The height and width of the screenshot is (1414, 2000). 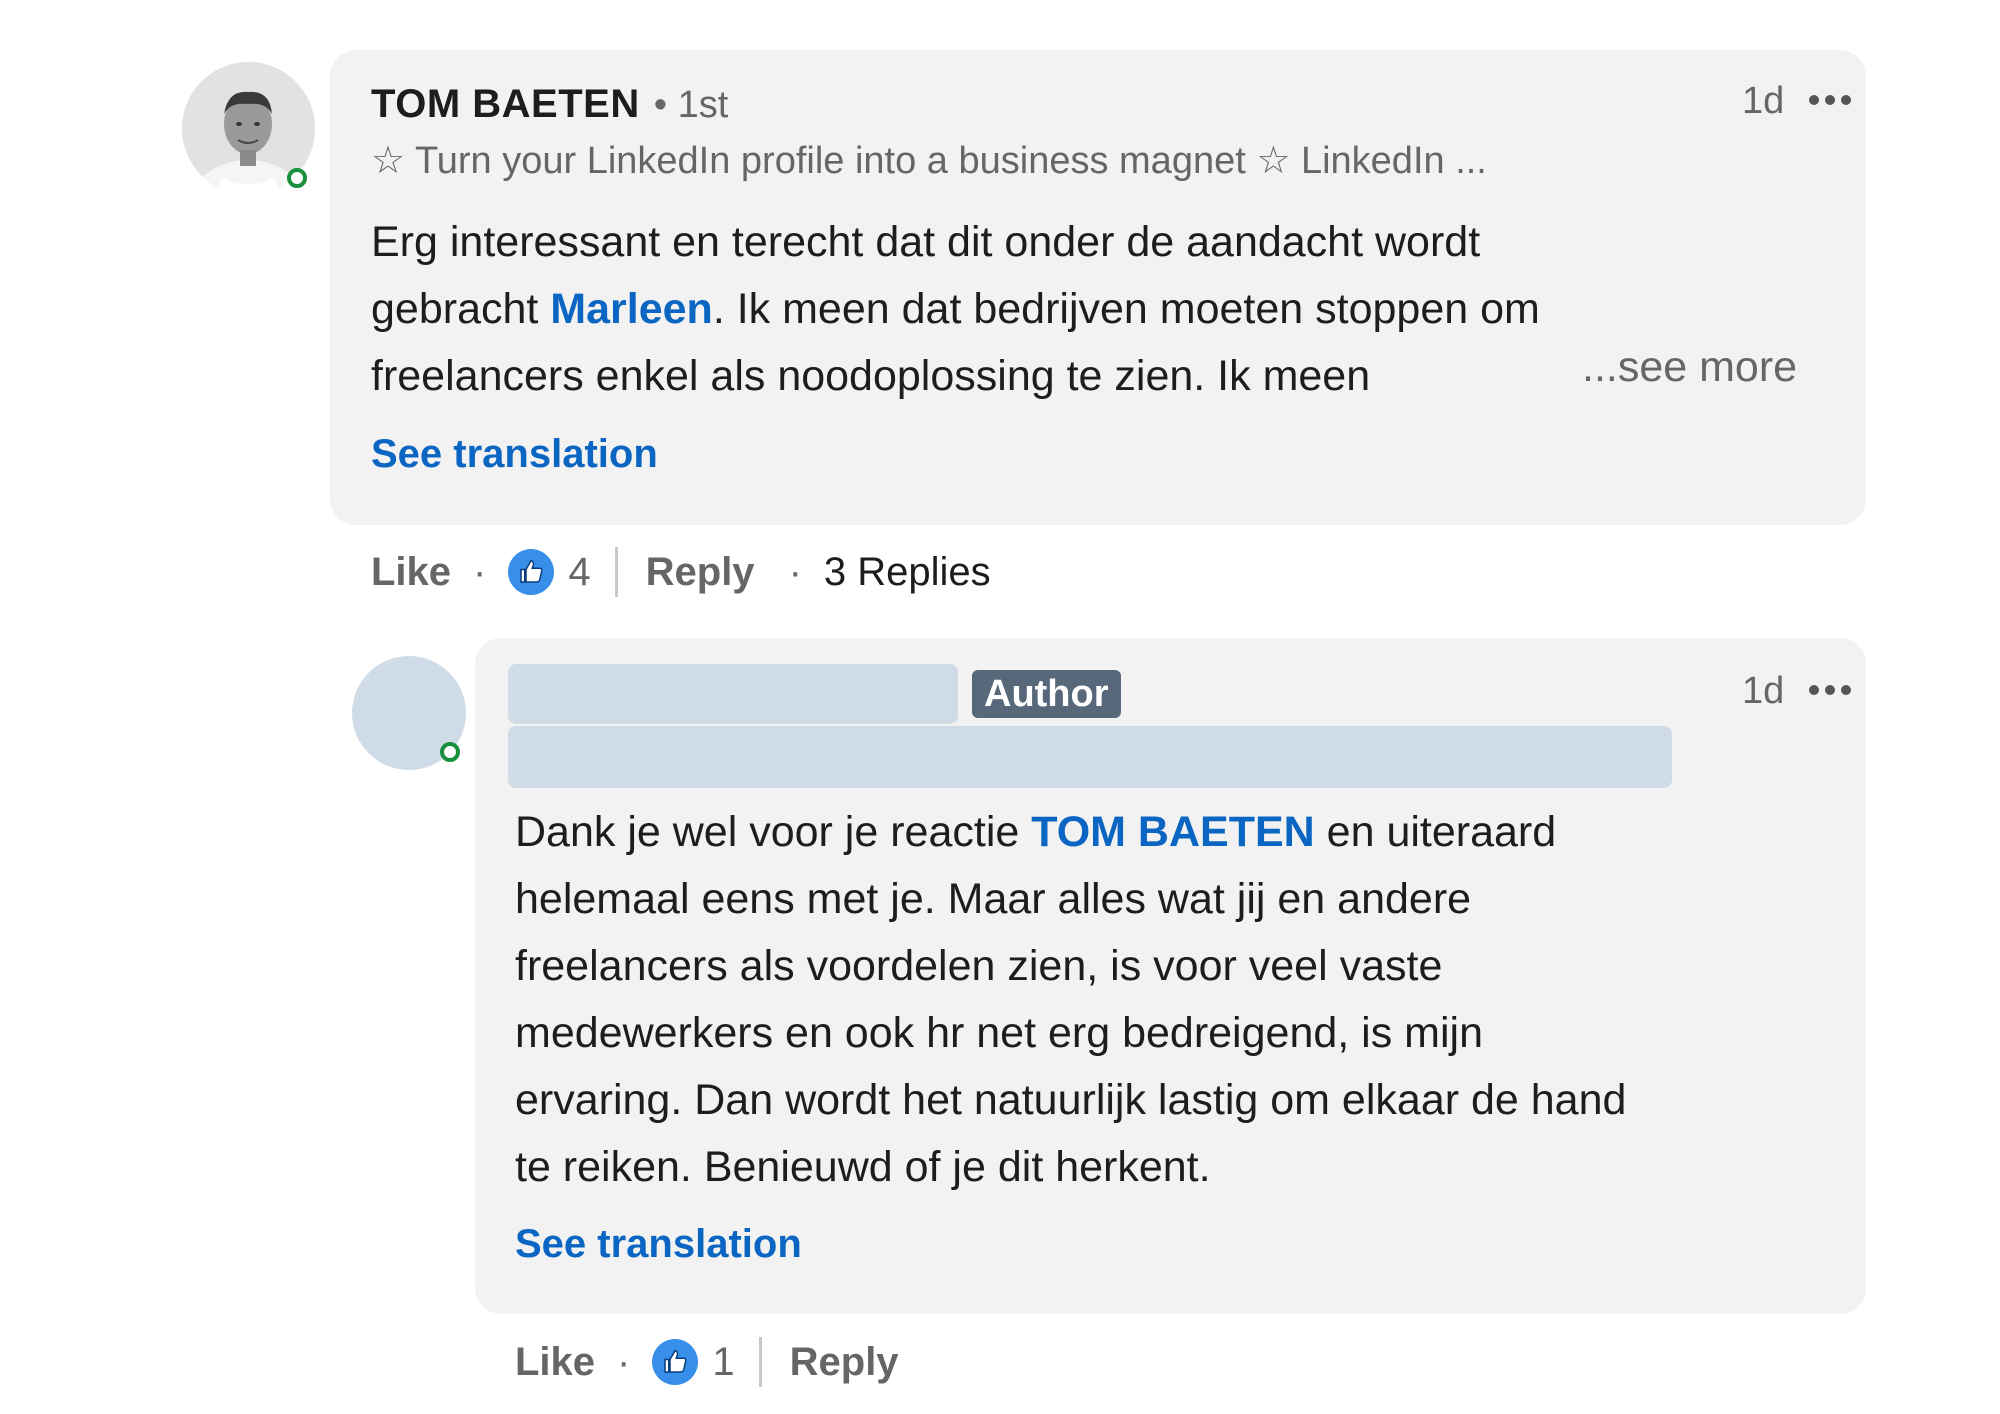 What do you see at coordinates (723, 1362) in the screenshot?
I see `reaction-count: 1` at bounding box center [723, 1362].